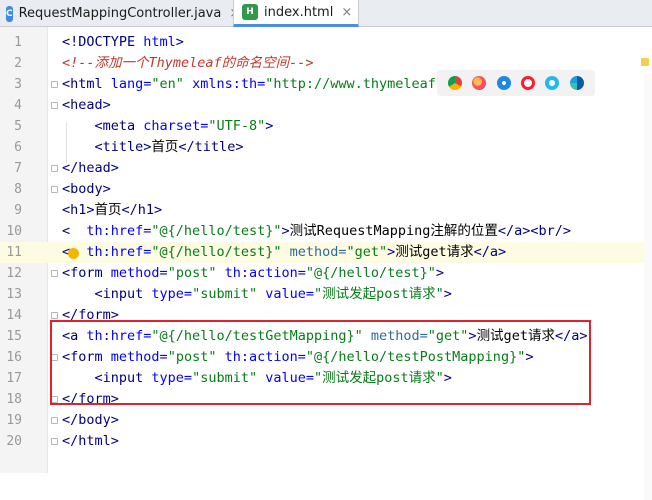 The image size is (652, 500). Describe the element at coordinates (18, 63) in the screenshot. I see `line-number: 2` at that location.